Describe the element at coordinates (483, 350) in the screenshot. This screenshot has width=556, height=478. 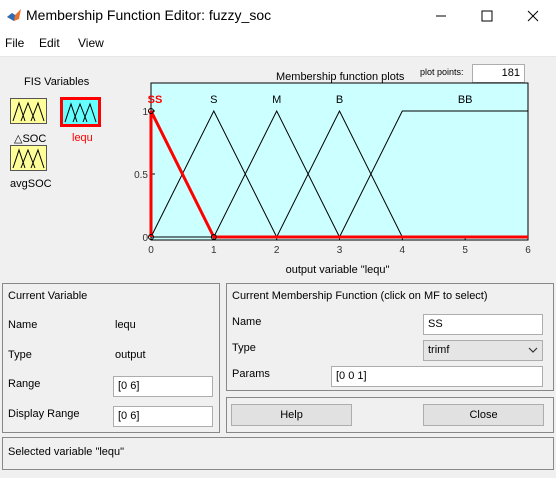
I see `mf-type-select: trimf` at that location.